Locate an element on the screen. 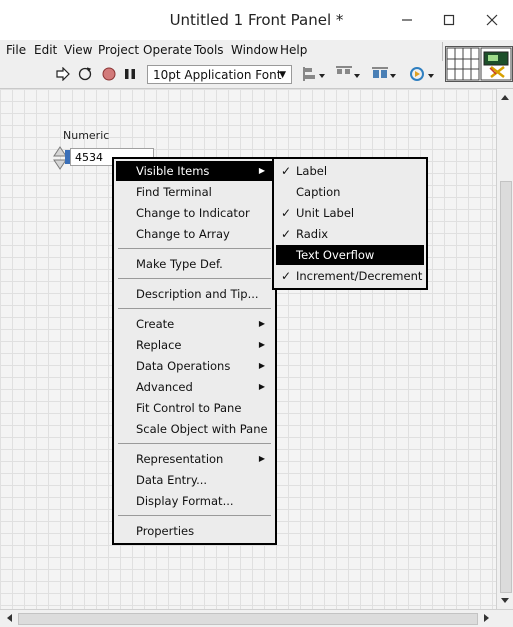  menu-view: View is located at coordinates (78, 50).